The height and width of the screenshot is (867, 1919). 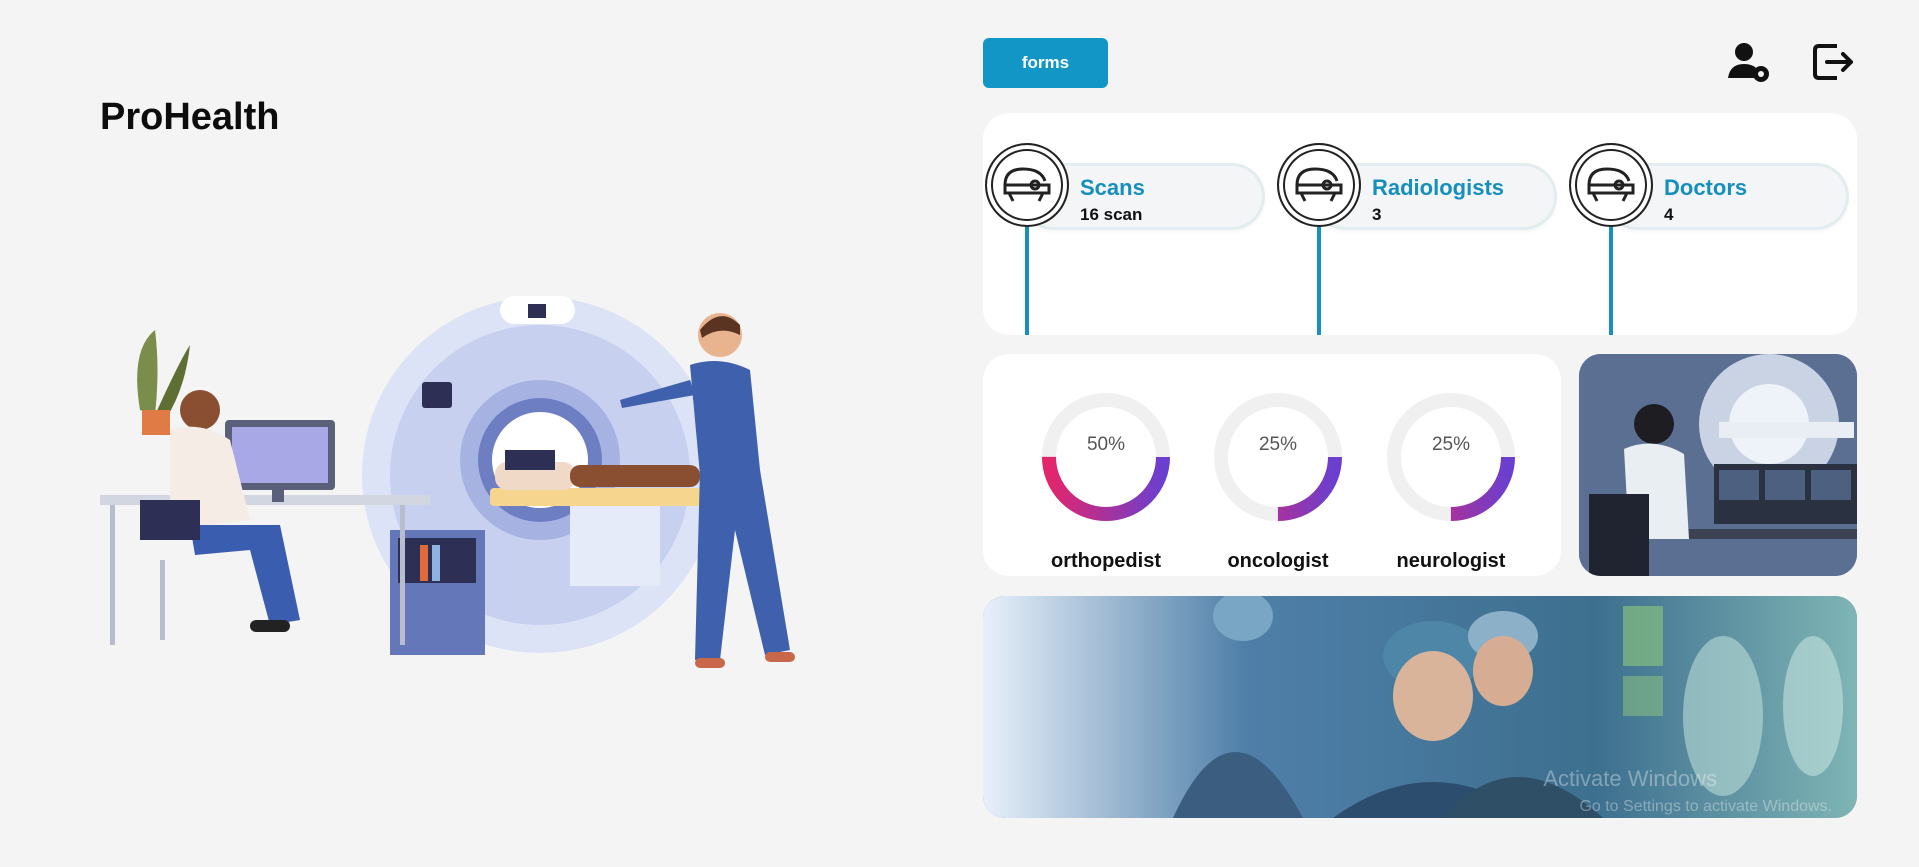 What do you see at coordinates (1718, 465) in the screenshot?
I see `mri-scan-photo` at bounding box center [1718, 465].